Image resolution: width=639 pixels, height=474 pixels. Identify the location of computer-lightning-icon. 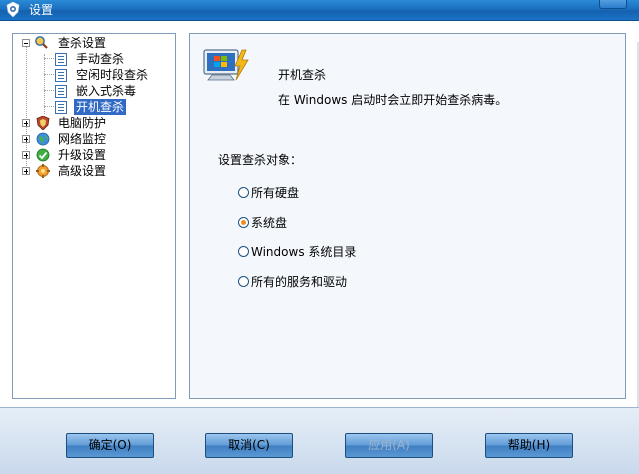
(226, 65).